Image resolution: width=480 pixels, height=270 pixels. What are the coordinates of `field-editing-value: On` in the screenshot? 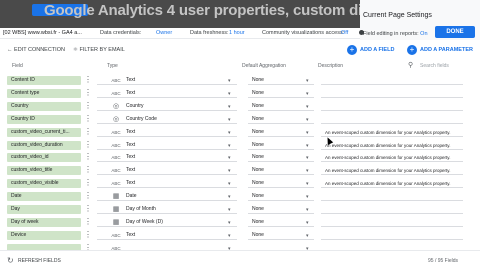 It's located at (423, 34).